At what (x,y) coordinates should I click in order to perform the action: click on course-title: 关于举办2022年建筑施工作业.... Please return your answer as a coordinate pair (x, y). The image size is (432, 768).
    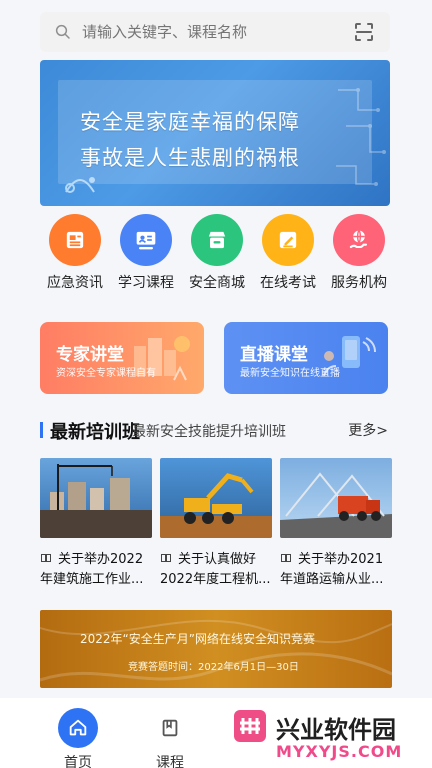
    Looking at the image, I should click on (96, 570).